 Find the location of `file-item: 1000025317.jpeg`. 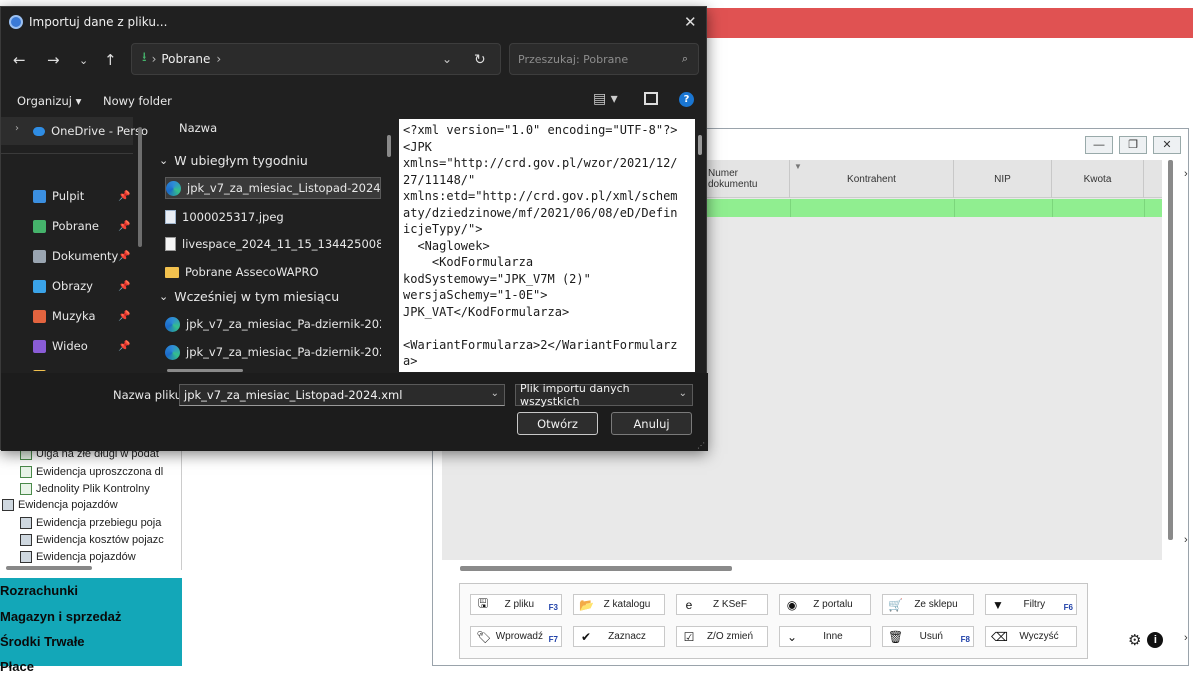

file-item: 1000025317.jpeg is located at coordinates (273, 217).